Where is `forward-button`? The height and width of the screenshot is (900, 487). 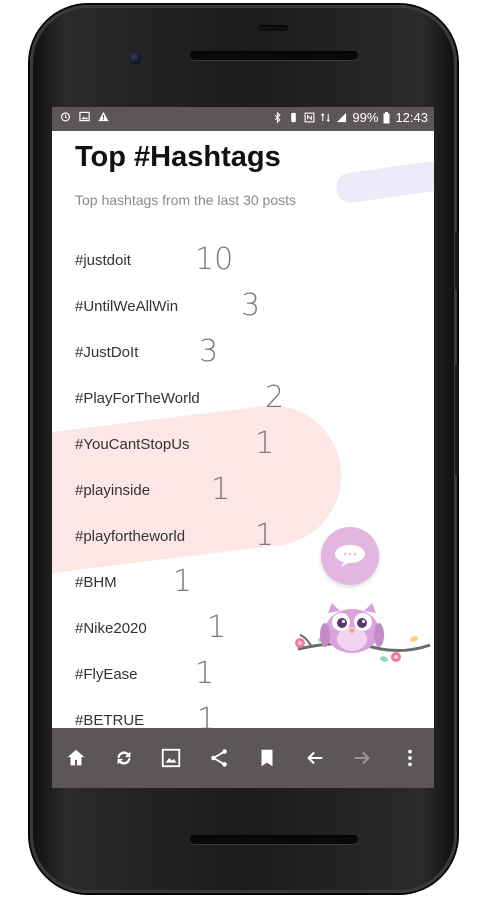
forward-button is located at coordinates (362, 758).